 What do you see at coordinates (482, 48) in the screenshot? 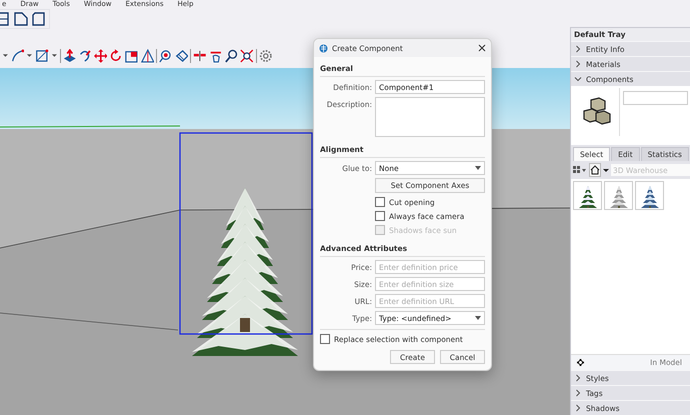
I see `close-icon` at bounding box center [482, 48].